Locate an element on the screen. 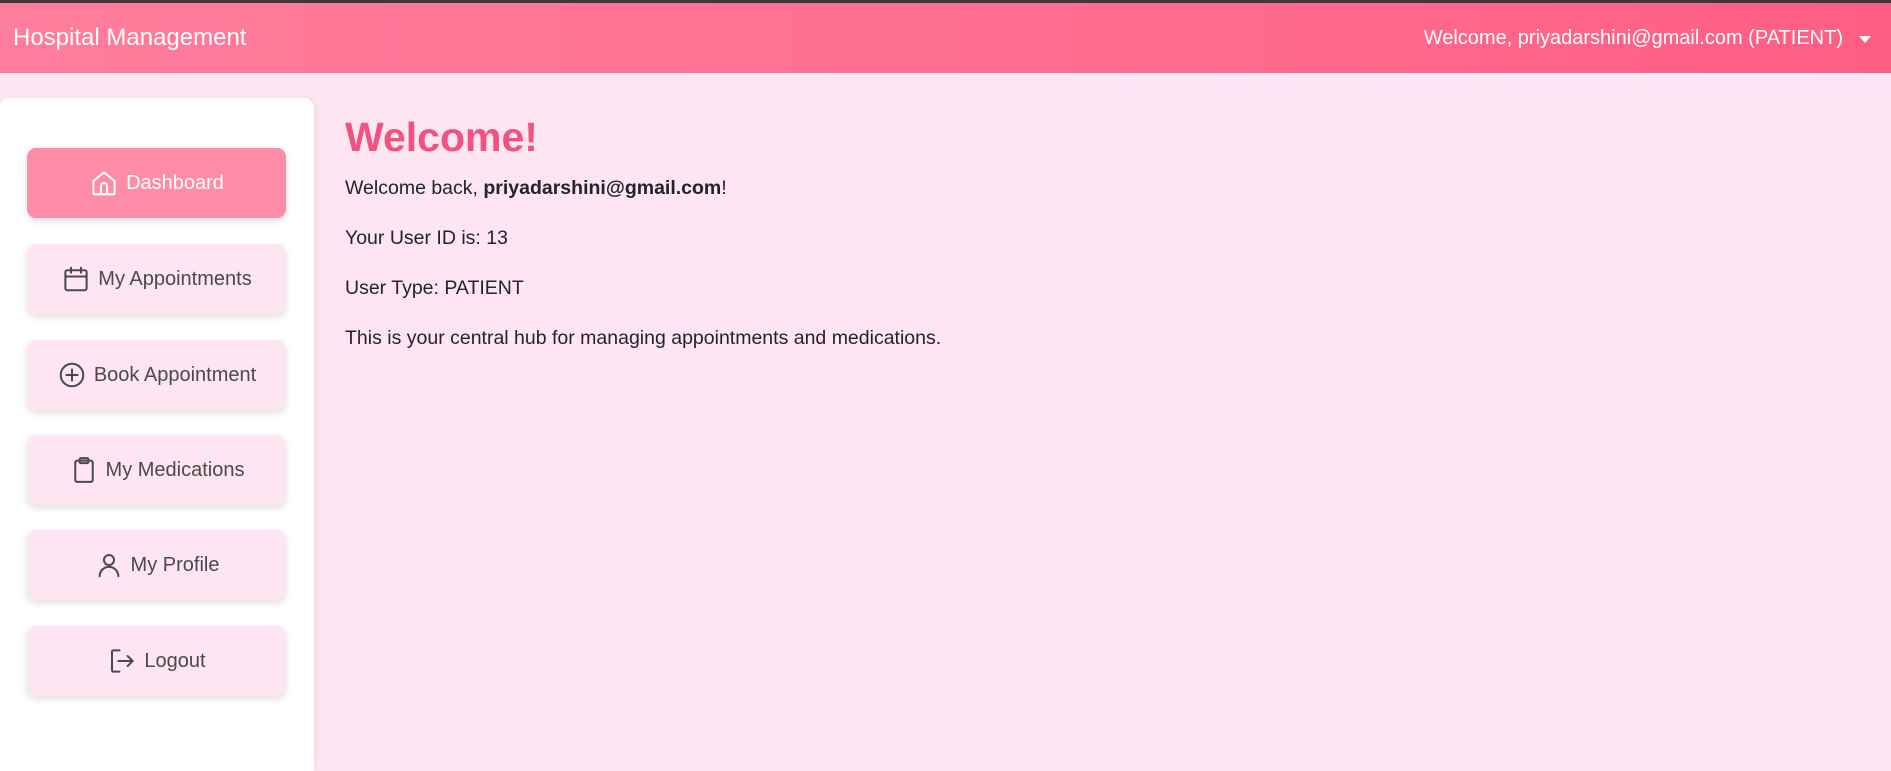 The height and width of the screenshot is (771, 1891). sidebar-item-my-medications: My Medications is located at coordinates (156, 470).